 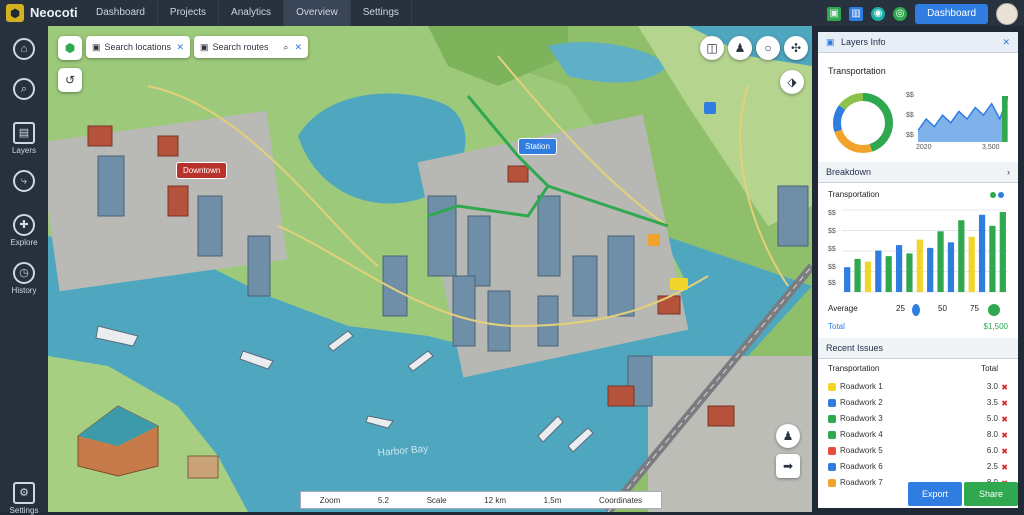 I want to click on app-name: Neocoti, so click(x=54, y=12).